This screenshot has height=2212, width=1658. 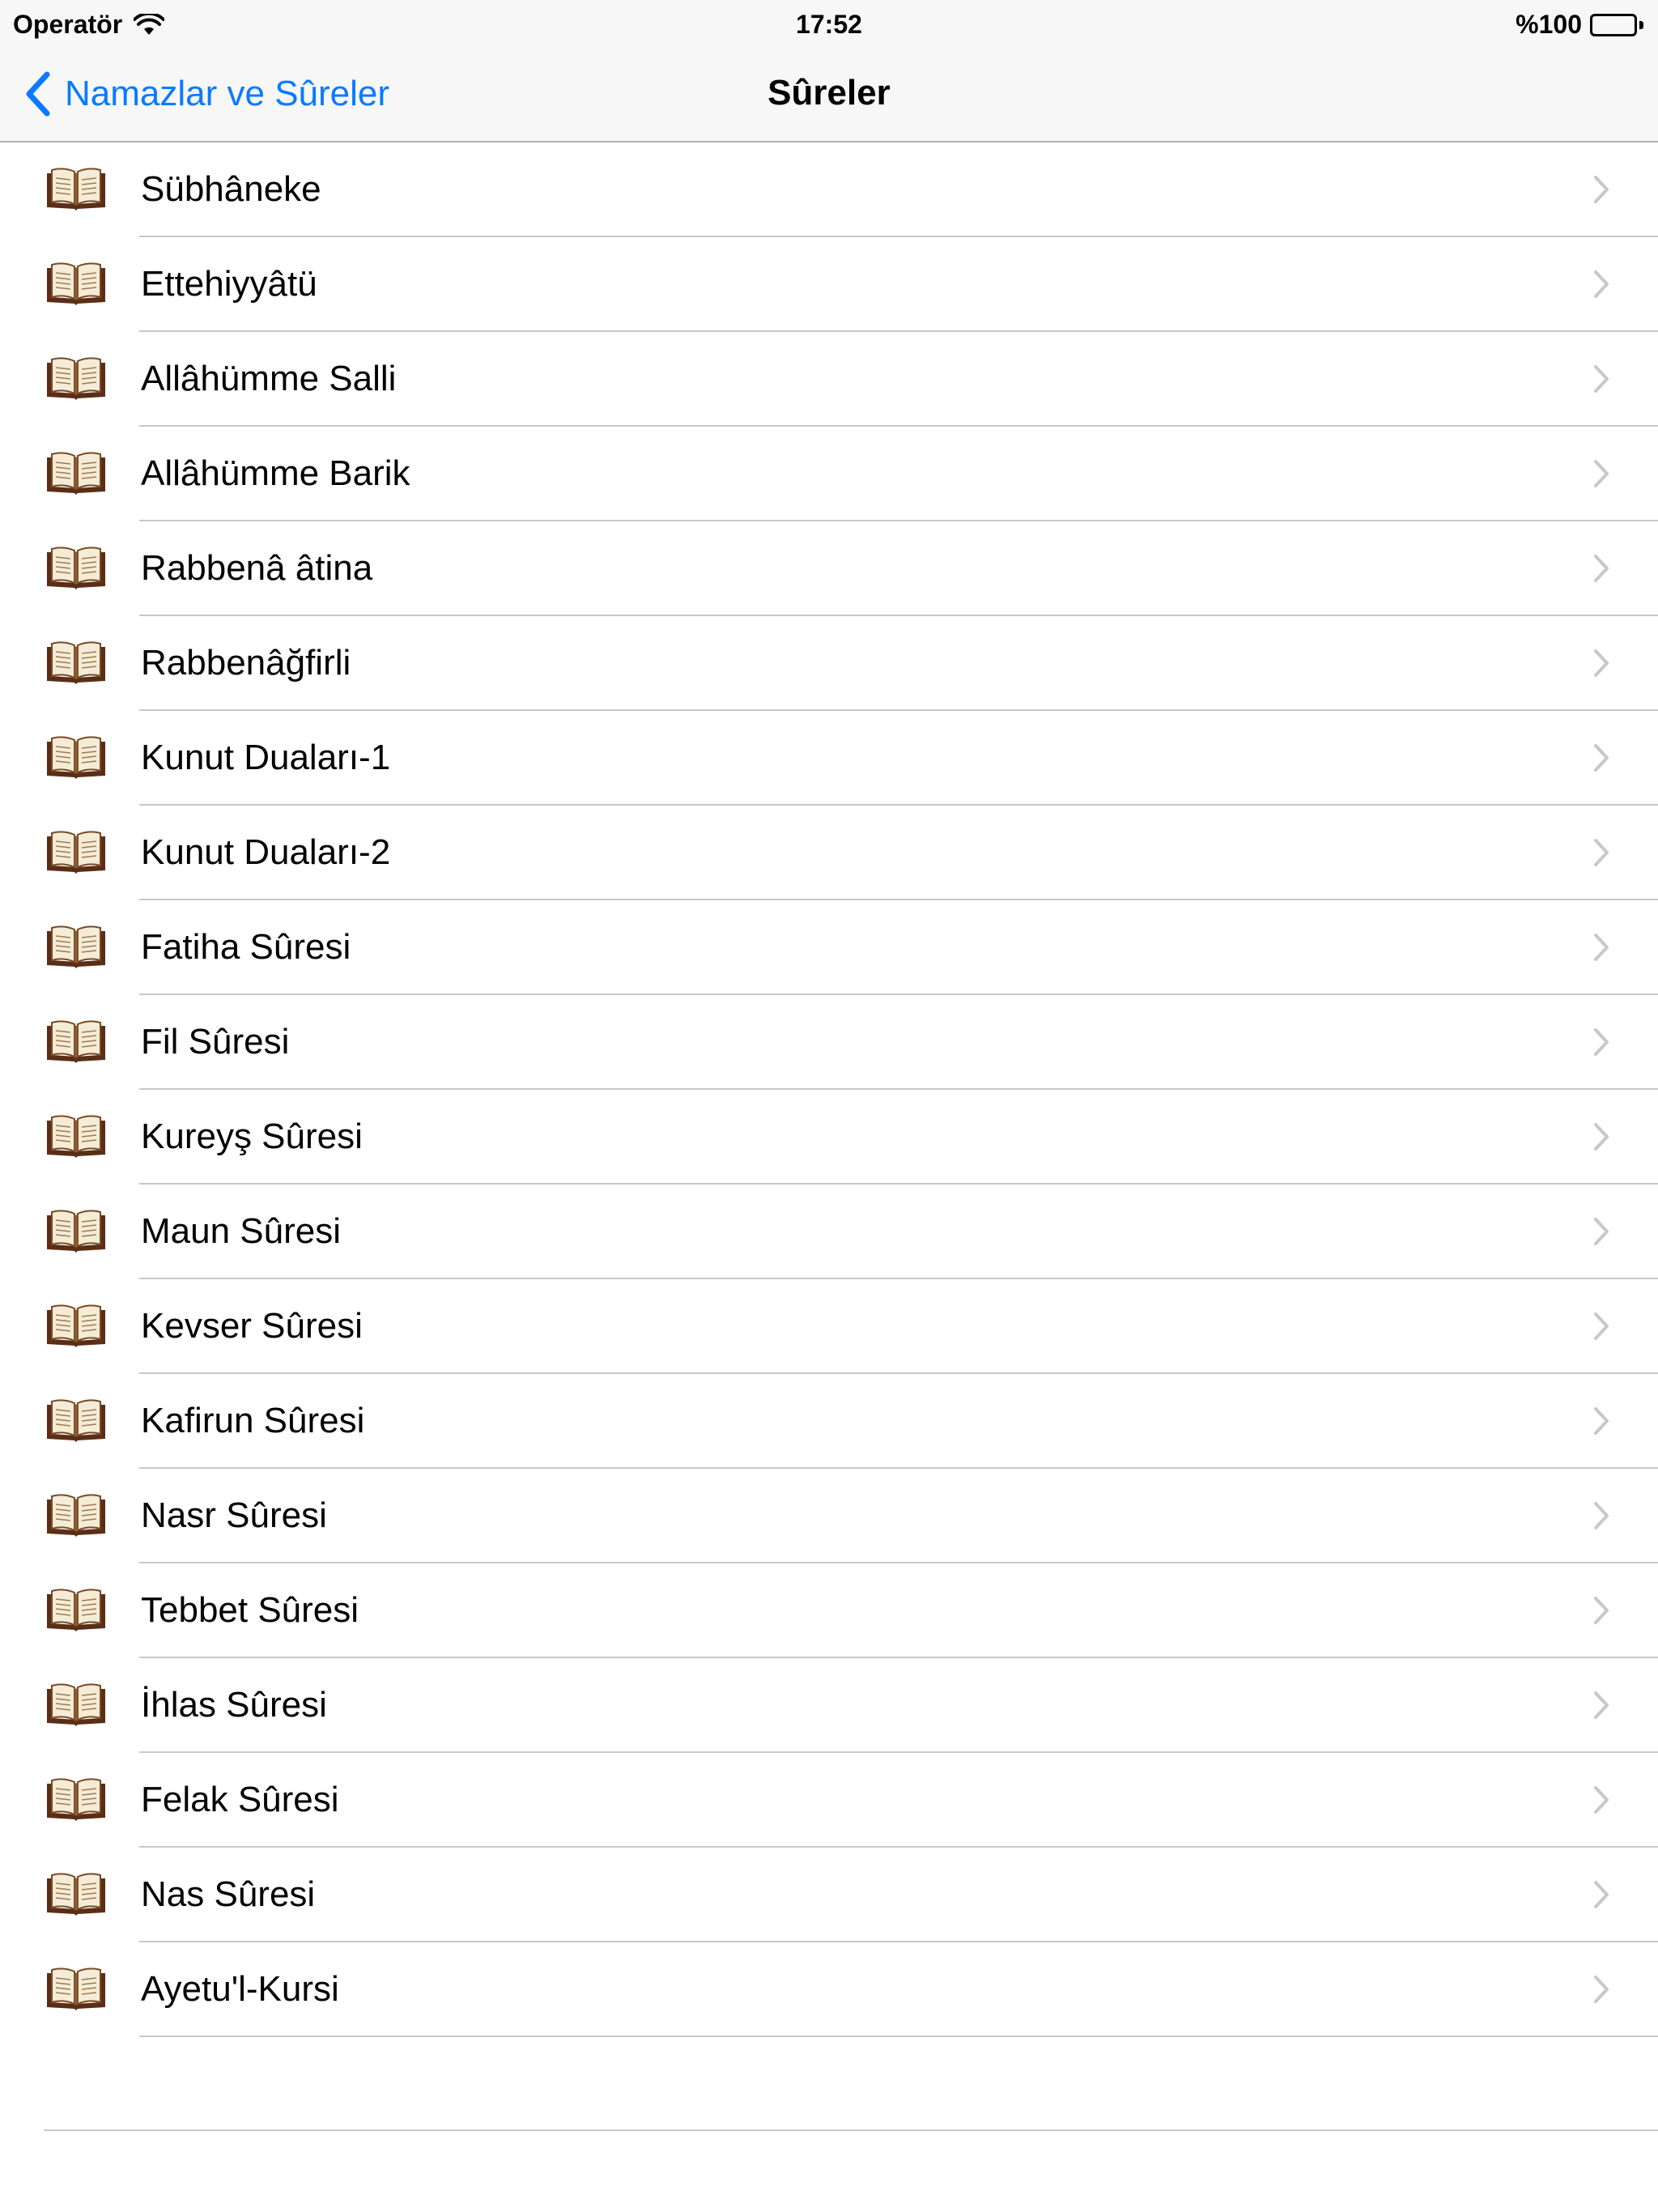 I want to click on status-time: 17:52, so click(x=829, y=25).